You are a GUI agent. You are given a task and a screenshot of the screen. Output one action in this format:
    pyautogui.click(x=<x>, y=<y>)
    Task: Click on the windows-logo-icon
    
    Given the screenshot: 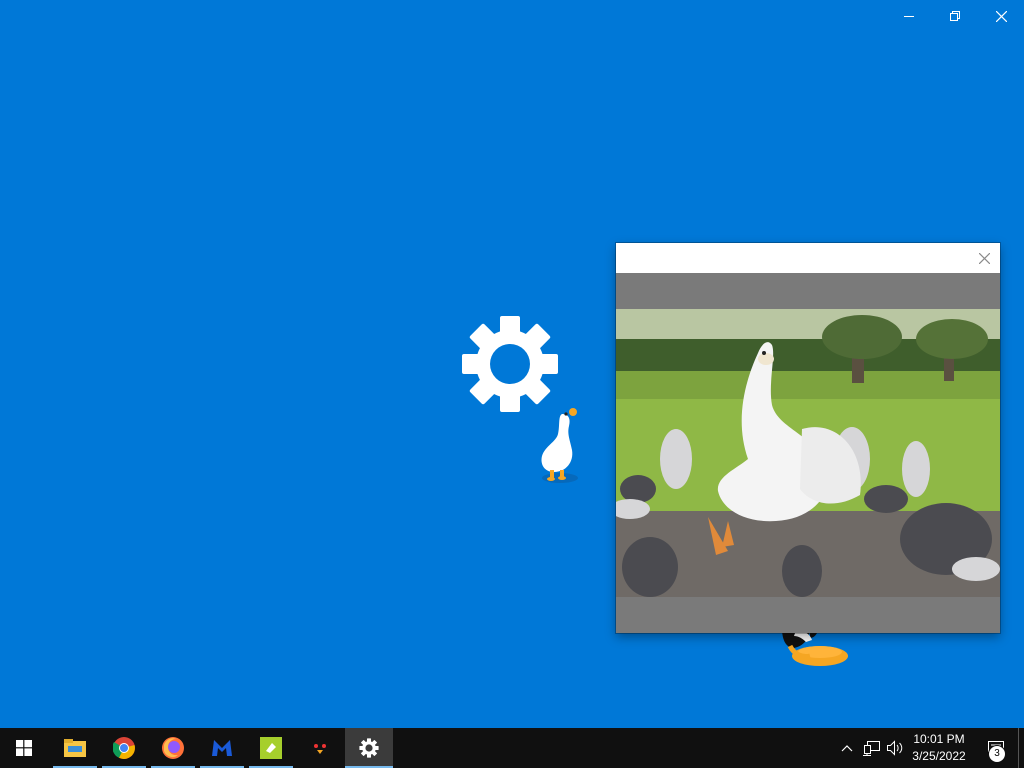 What is the action you would take?
    pyautogui.click(x=24, y=748)
    